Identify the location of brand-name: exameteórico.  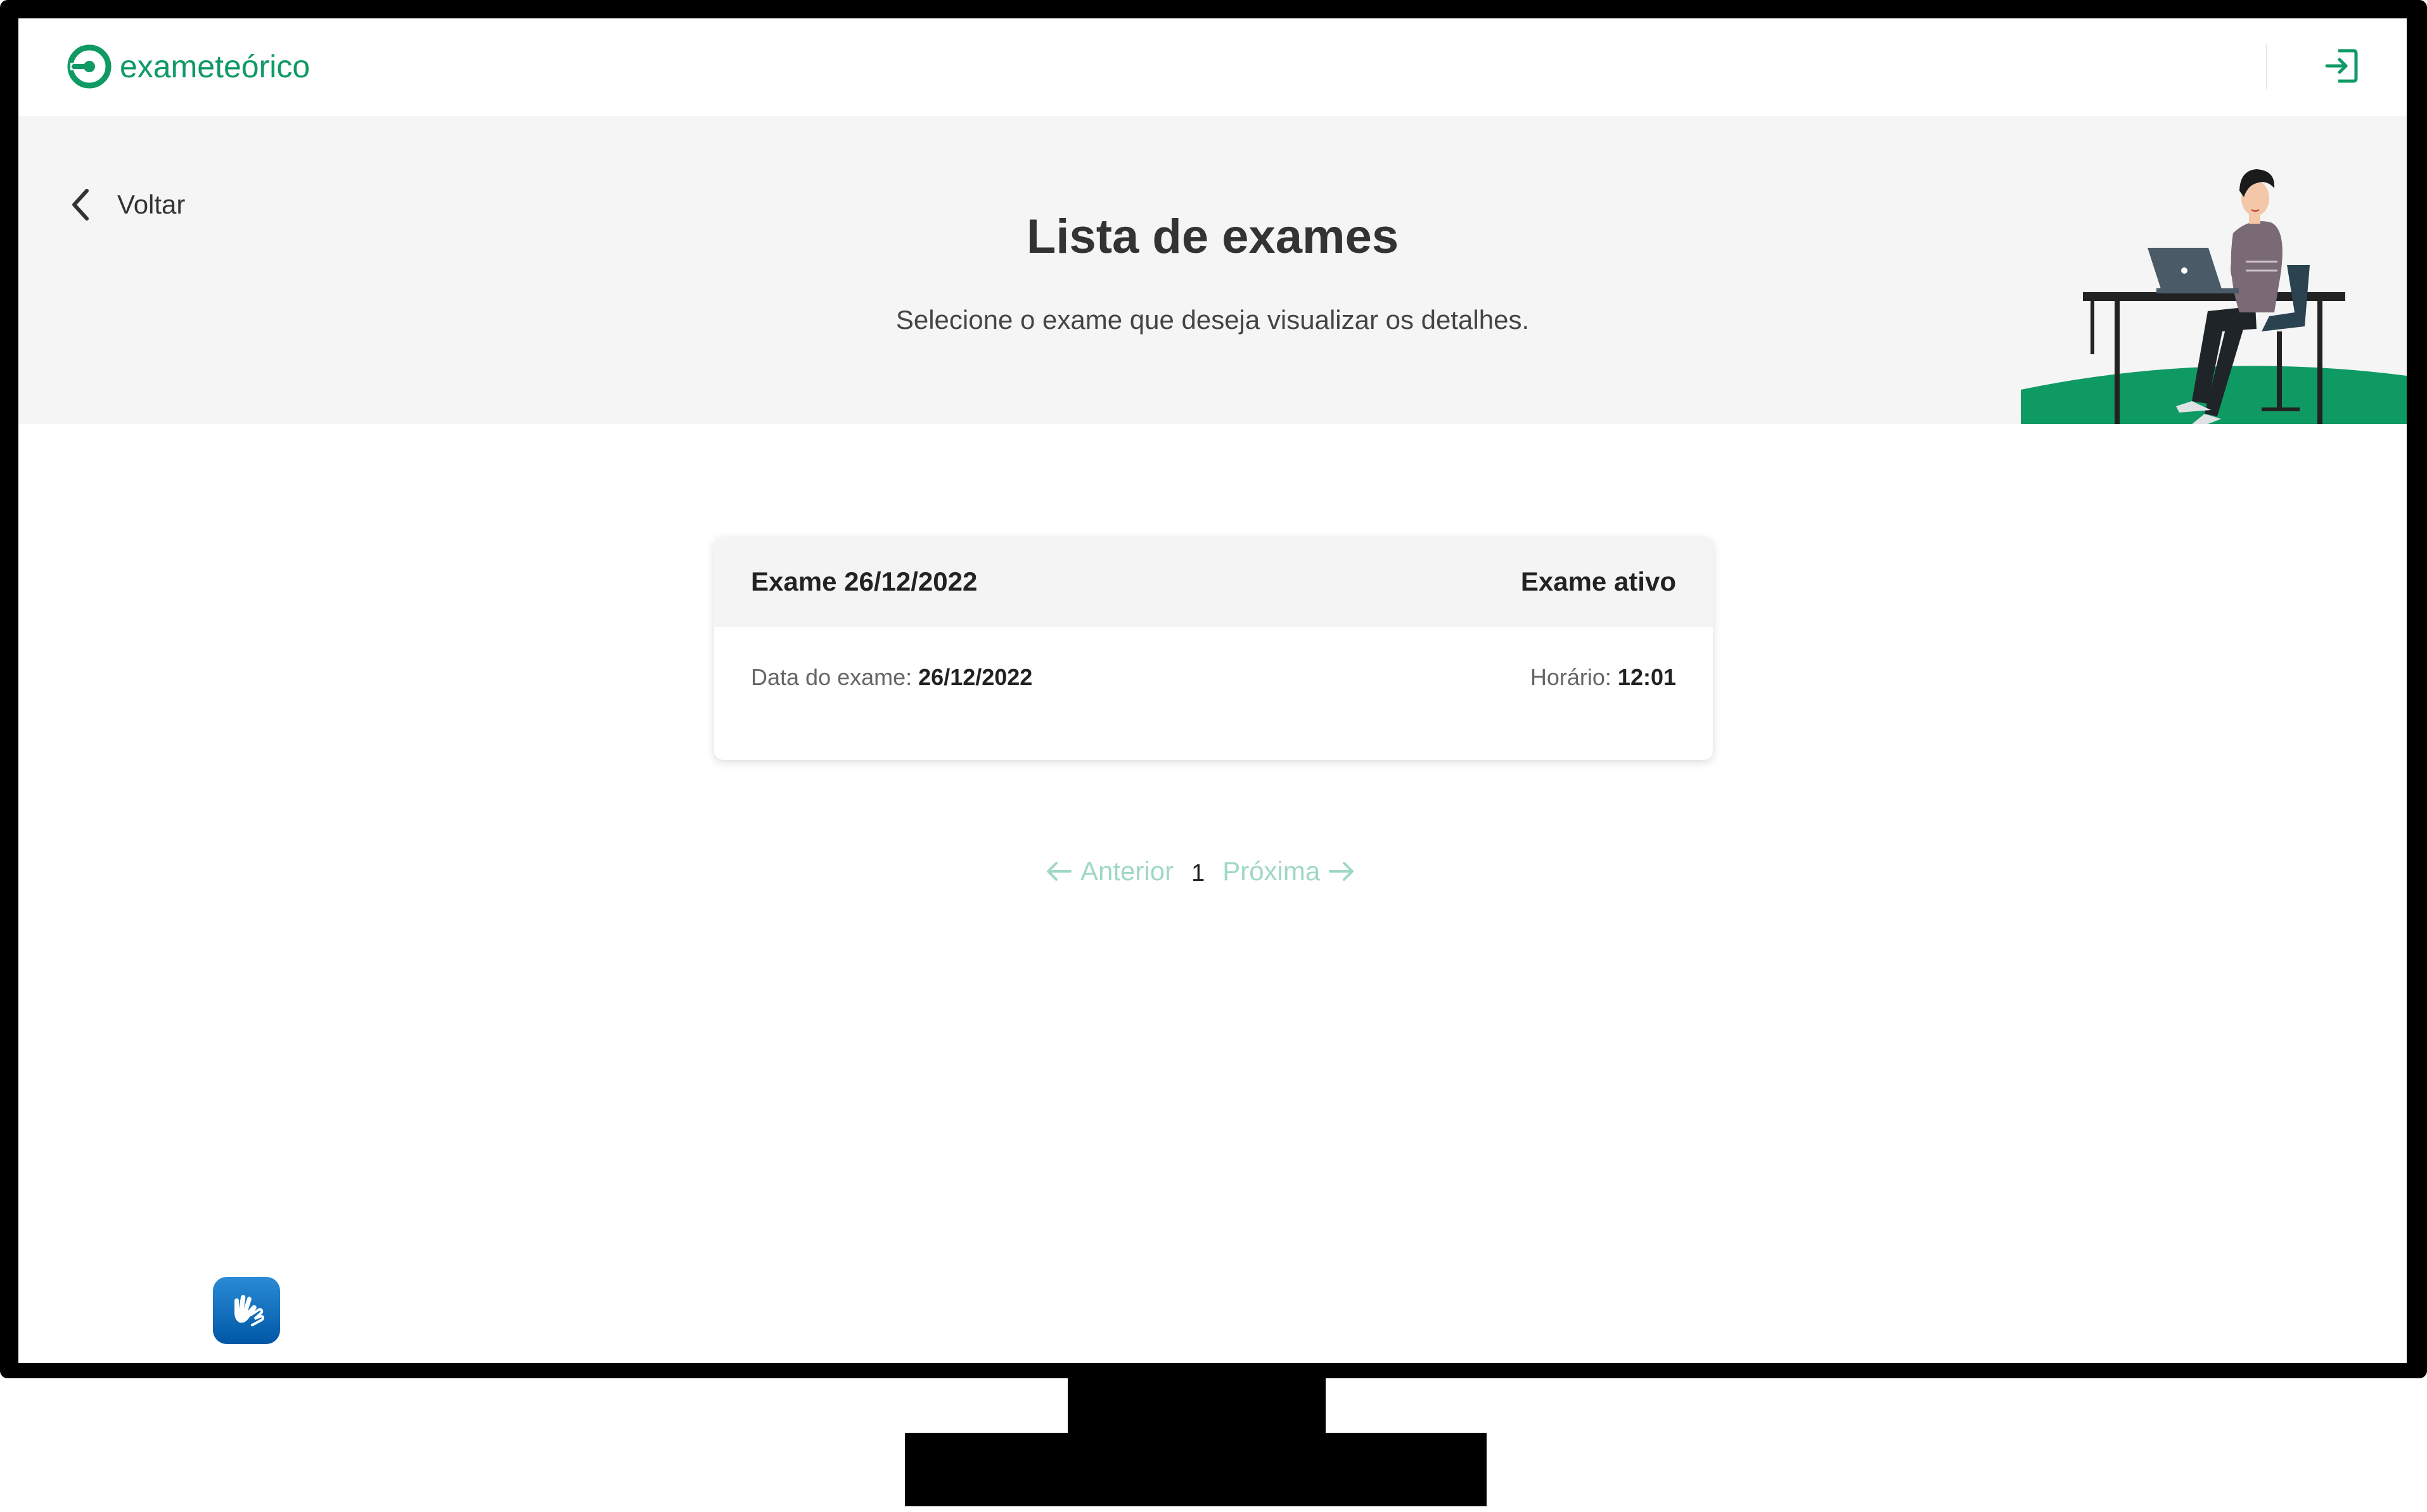
(216, 66).